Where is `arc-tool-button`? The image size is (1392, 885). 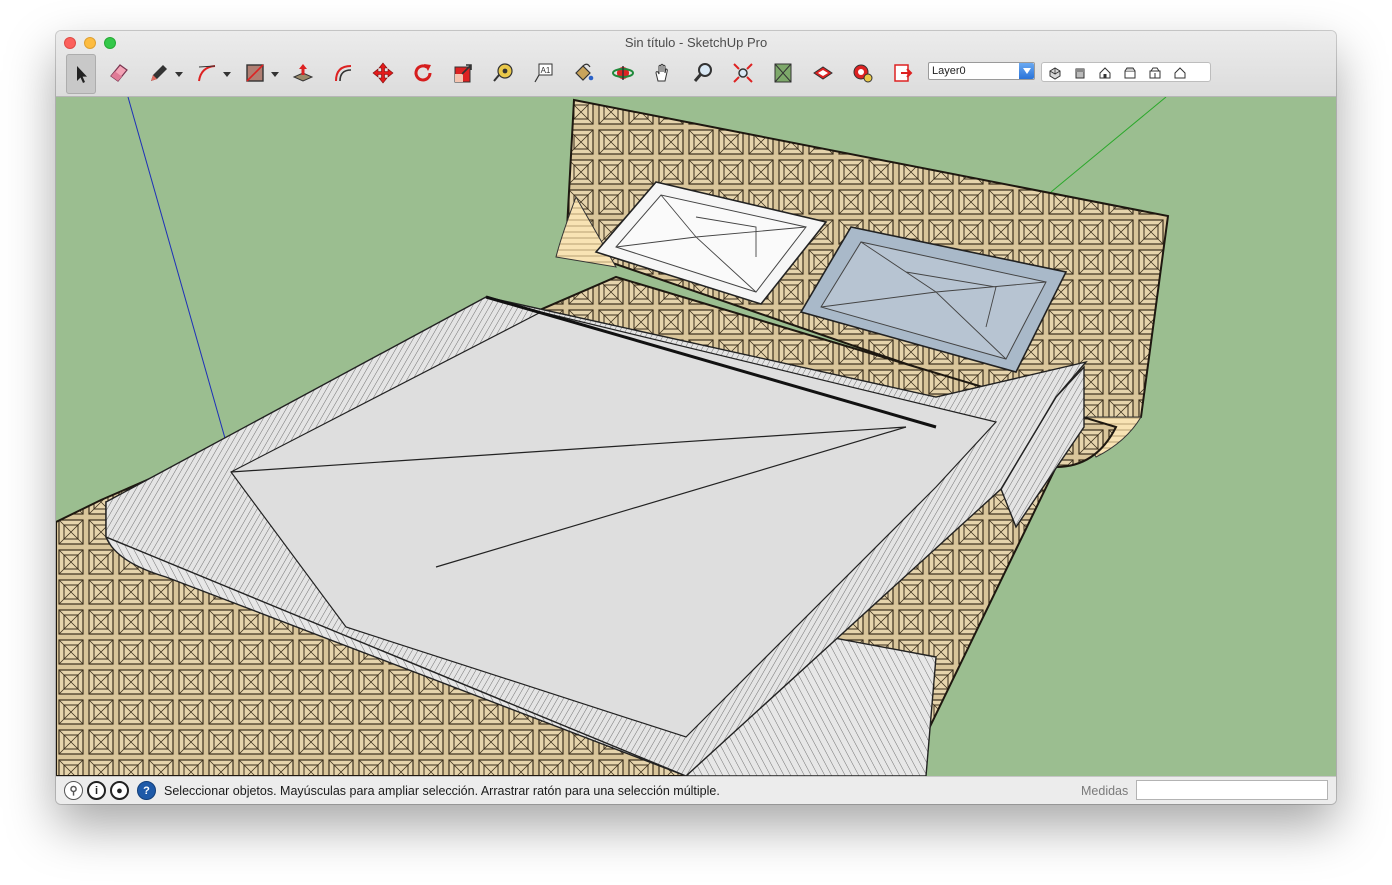
arc-tool-button is located at coordinates (207, 73).